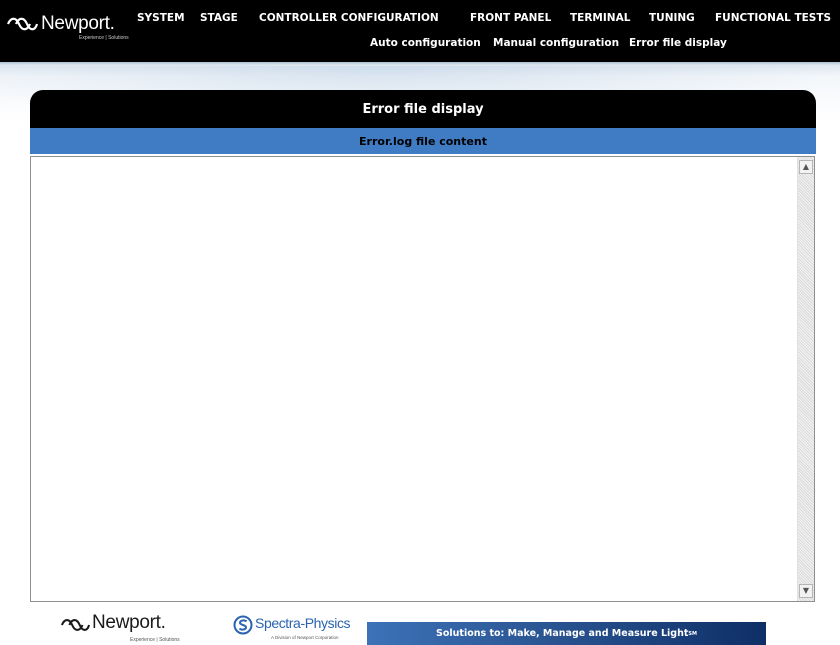 This screenshot has width=840, height=645. I want to click on nav-item-tuning: TUNING, so click(672, 18).